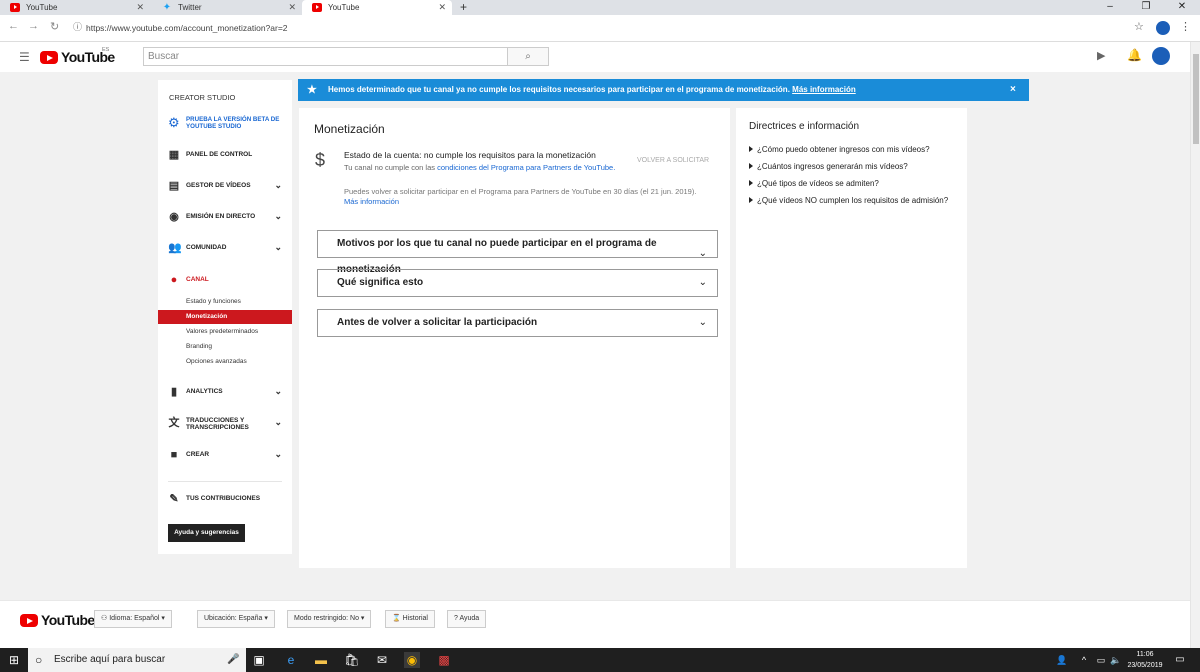  What do you see at coordinates (1195, 345) in the screenshot?
I see `page-scrollbar` at bounding box center [1195, 345].